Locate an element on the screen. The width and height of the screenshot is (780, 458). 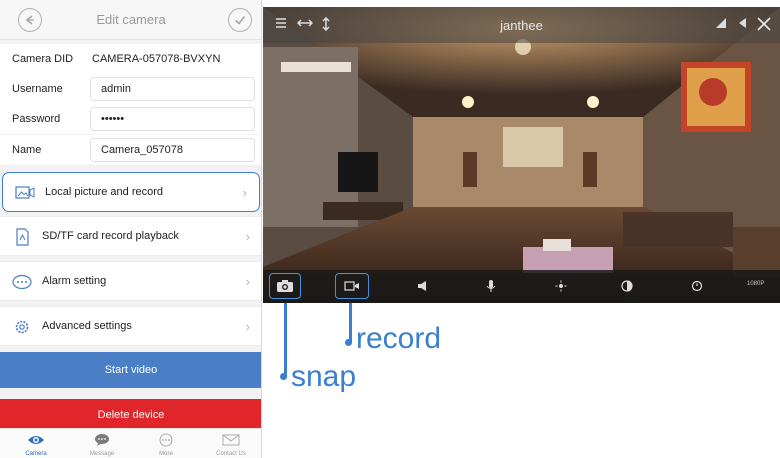
signal-icon is located at coordinates (721, 23).